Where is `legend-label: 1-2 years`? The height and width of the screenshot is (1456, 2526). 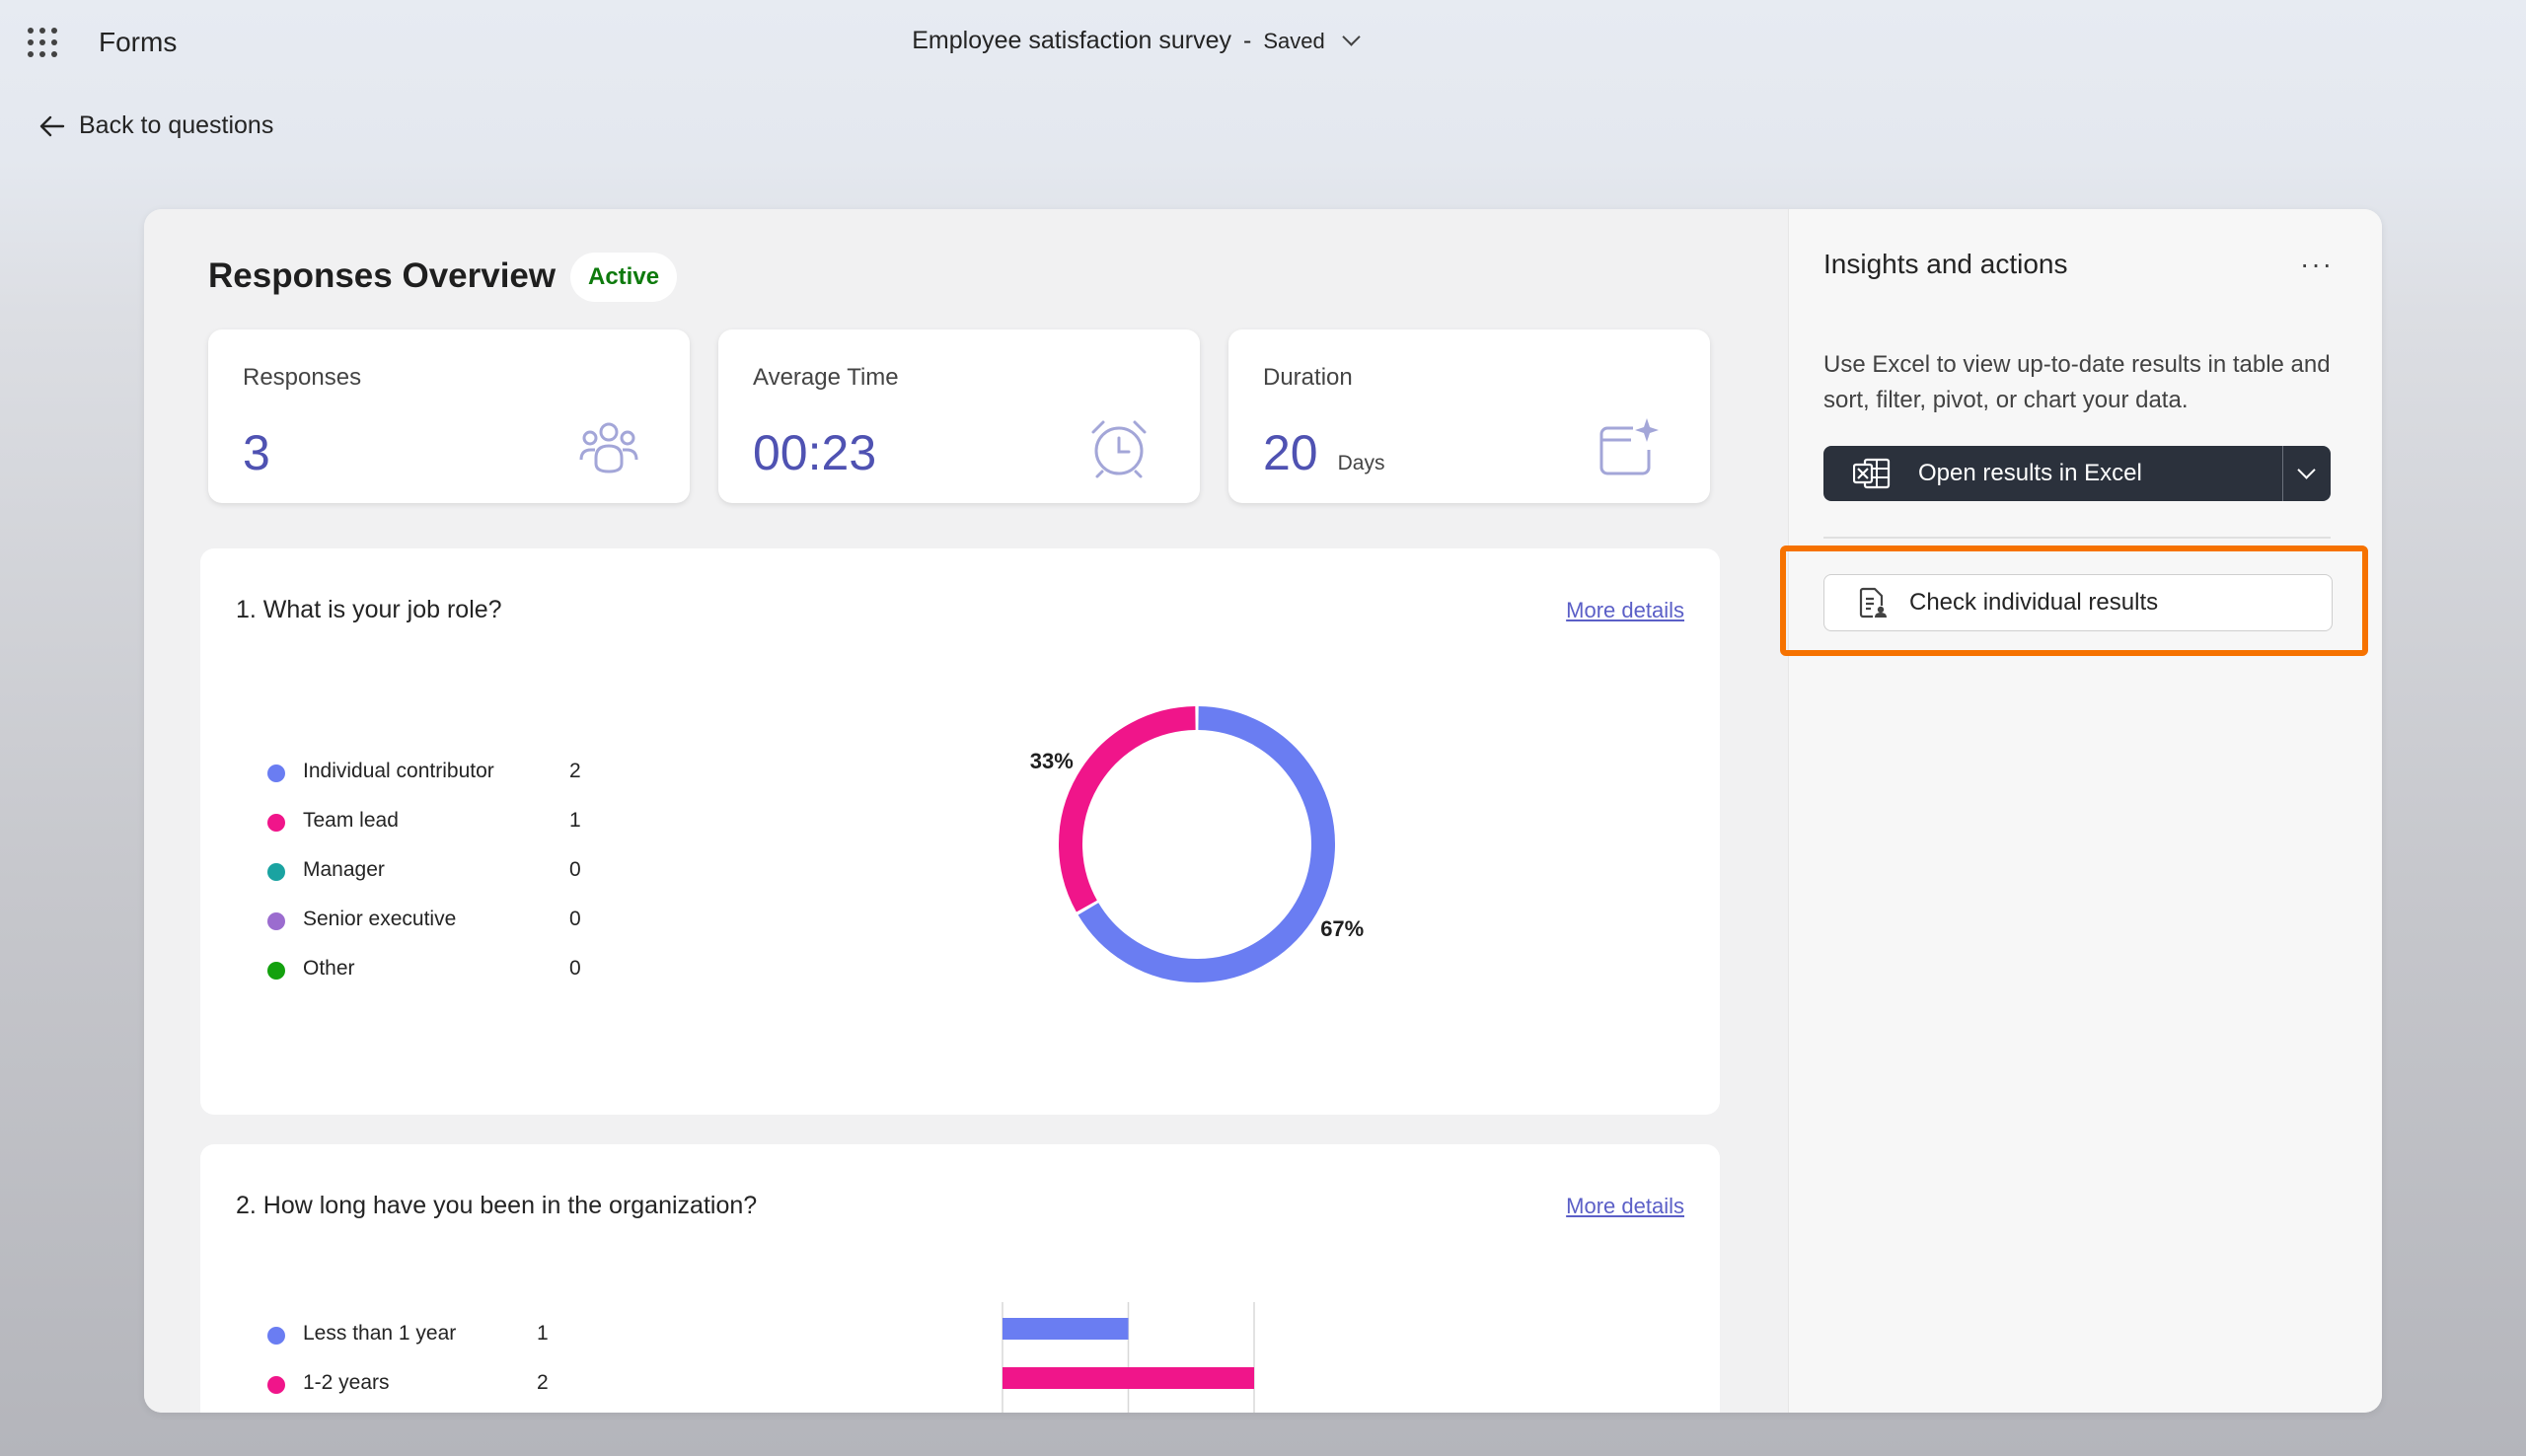
legend-label: 1-2 years is located at coordinates (346, 1382).